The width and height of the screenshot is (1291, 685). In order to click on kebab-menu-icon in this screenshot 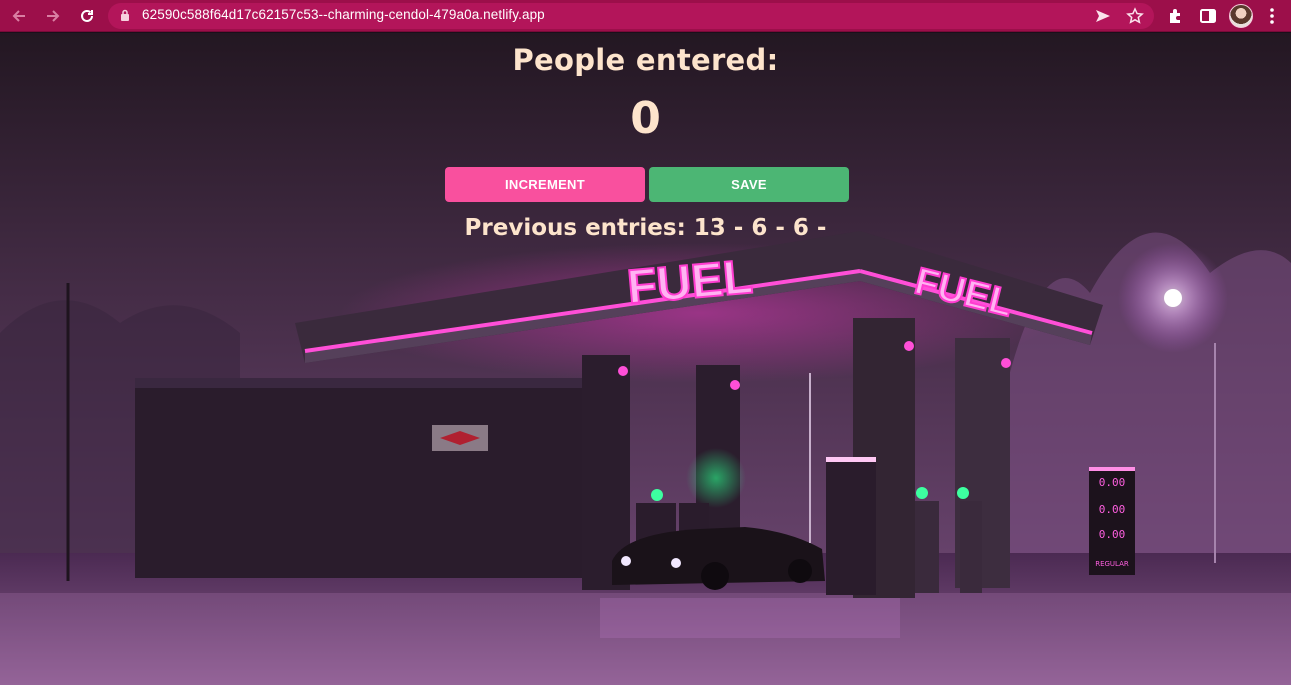, I will do `click(1272, 16)`.